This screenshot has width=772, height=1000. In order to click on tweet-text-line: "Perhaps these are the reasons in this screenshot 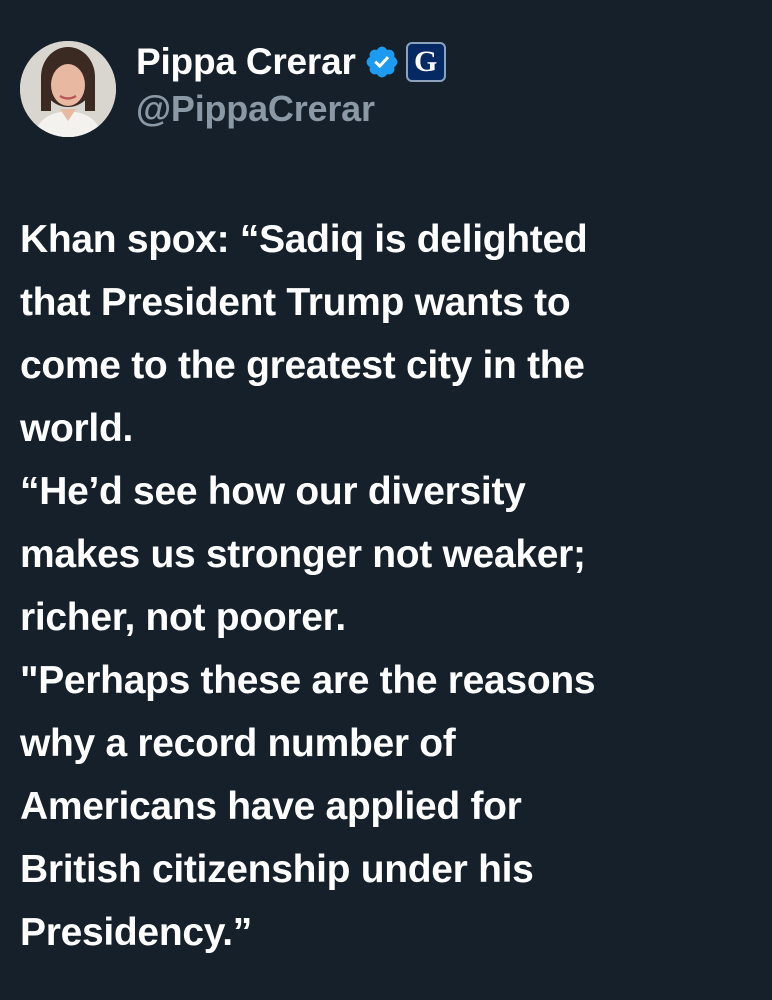, I will do `click(308, 680)`.